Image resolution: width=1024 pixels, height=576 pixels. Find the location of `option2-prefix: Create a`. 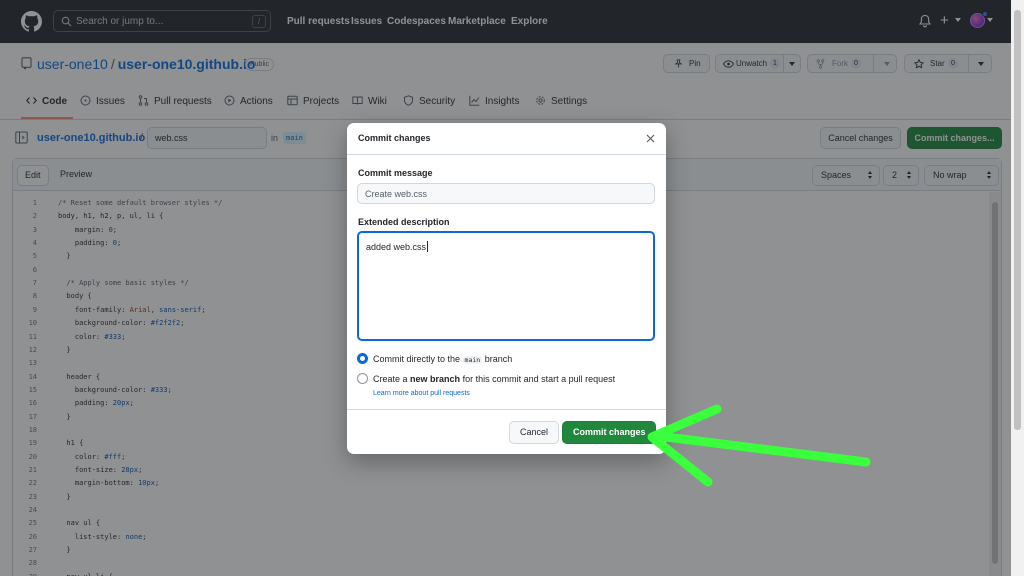

option2-prefix: Create a is located at coordinates (390, 379).